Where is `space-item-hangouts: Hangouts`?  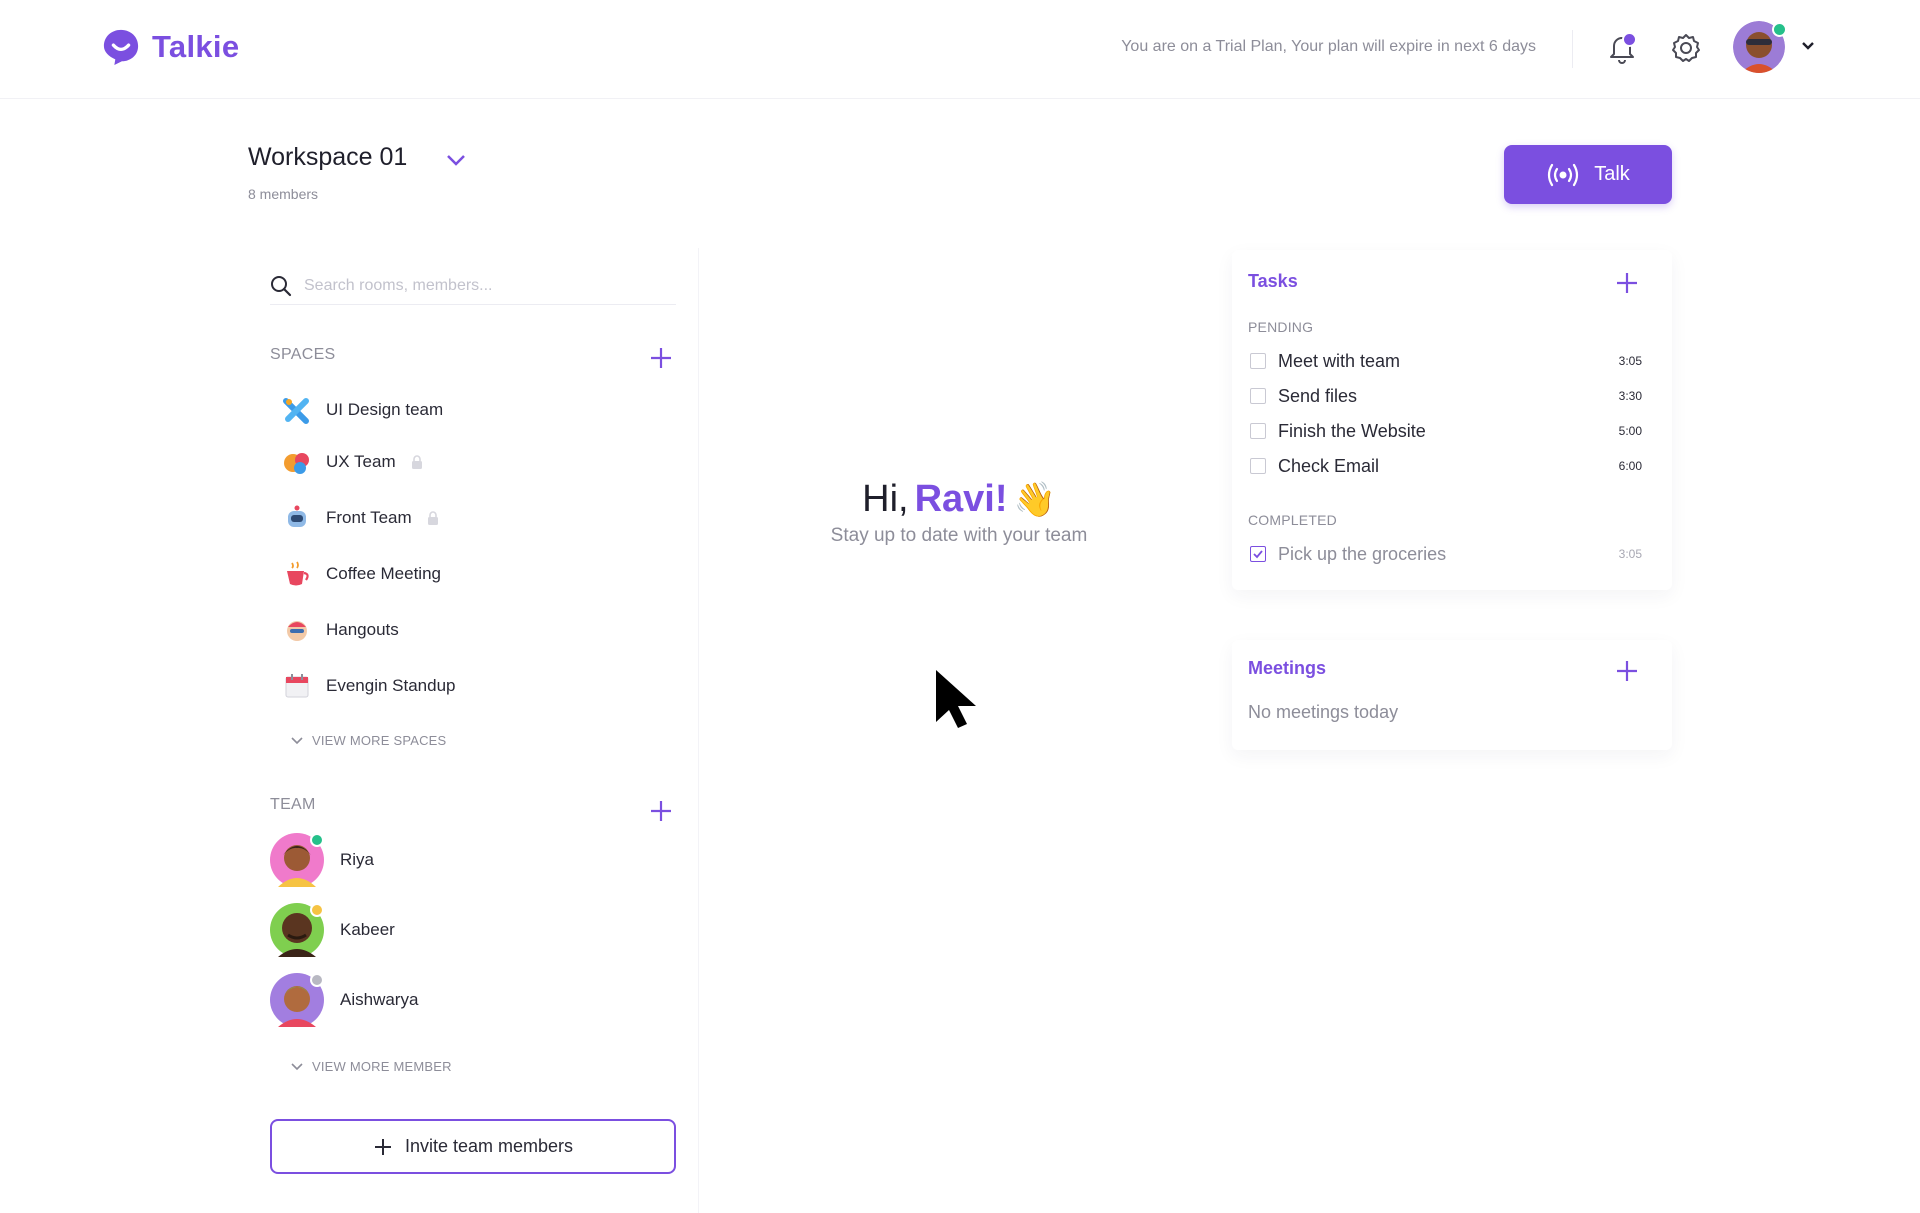
space-item-hangouts: Hangouts is located at coordinates (340, 630).